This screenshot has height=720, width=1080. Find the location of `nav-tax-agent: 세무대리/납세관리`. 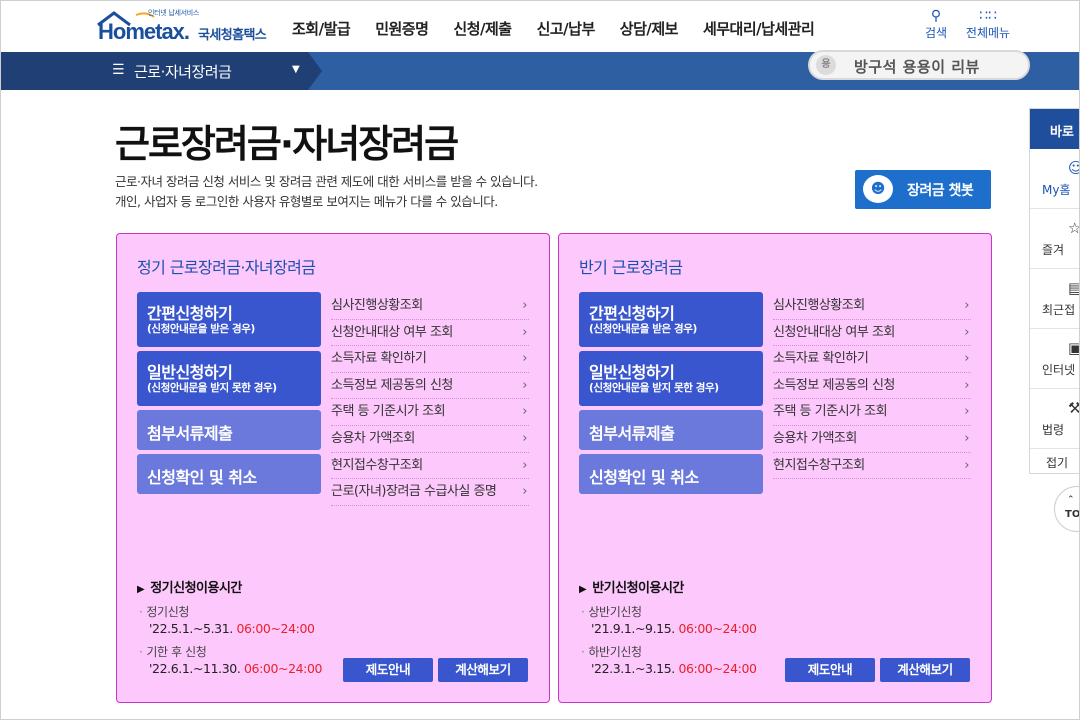

nav-tax-agent: 세무대리/납세관리 is located at coordinates (759, 28).